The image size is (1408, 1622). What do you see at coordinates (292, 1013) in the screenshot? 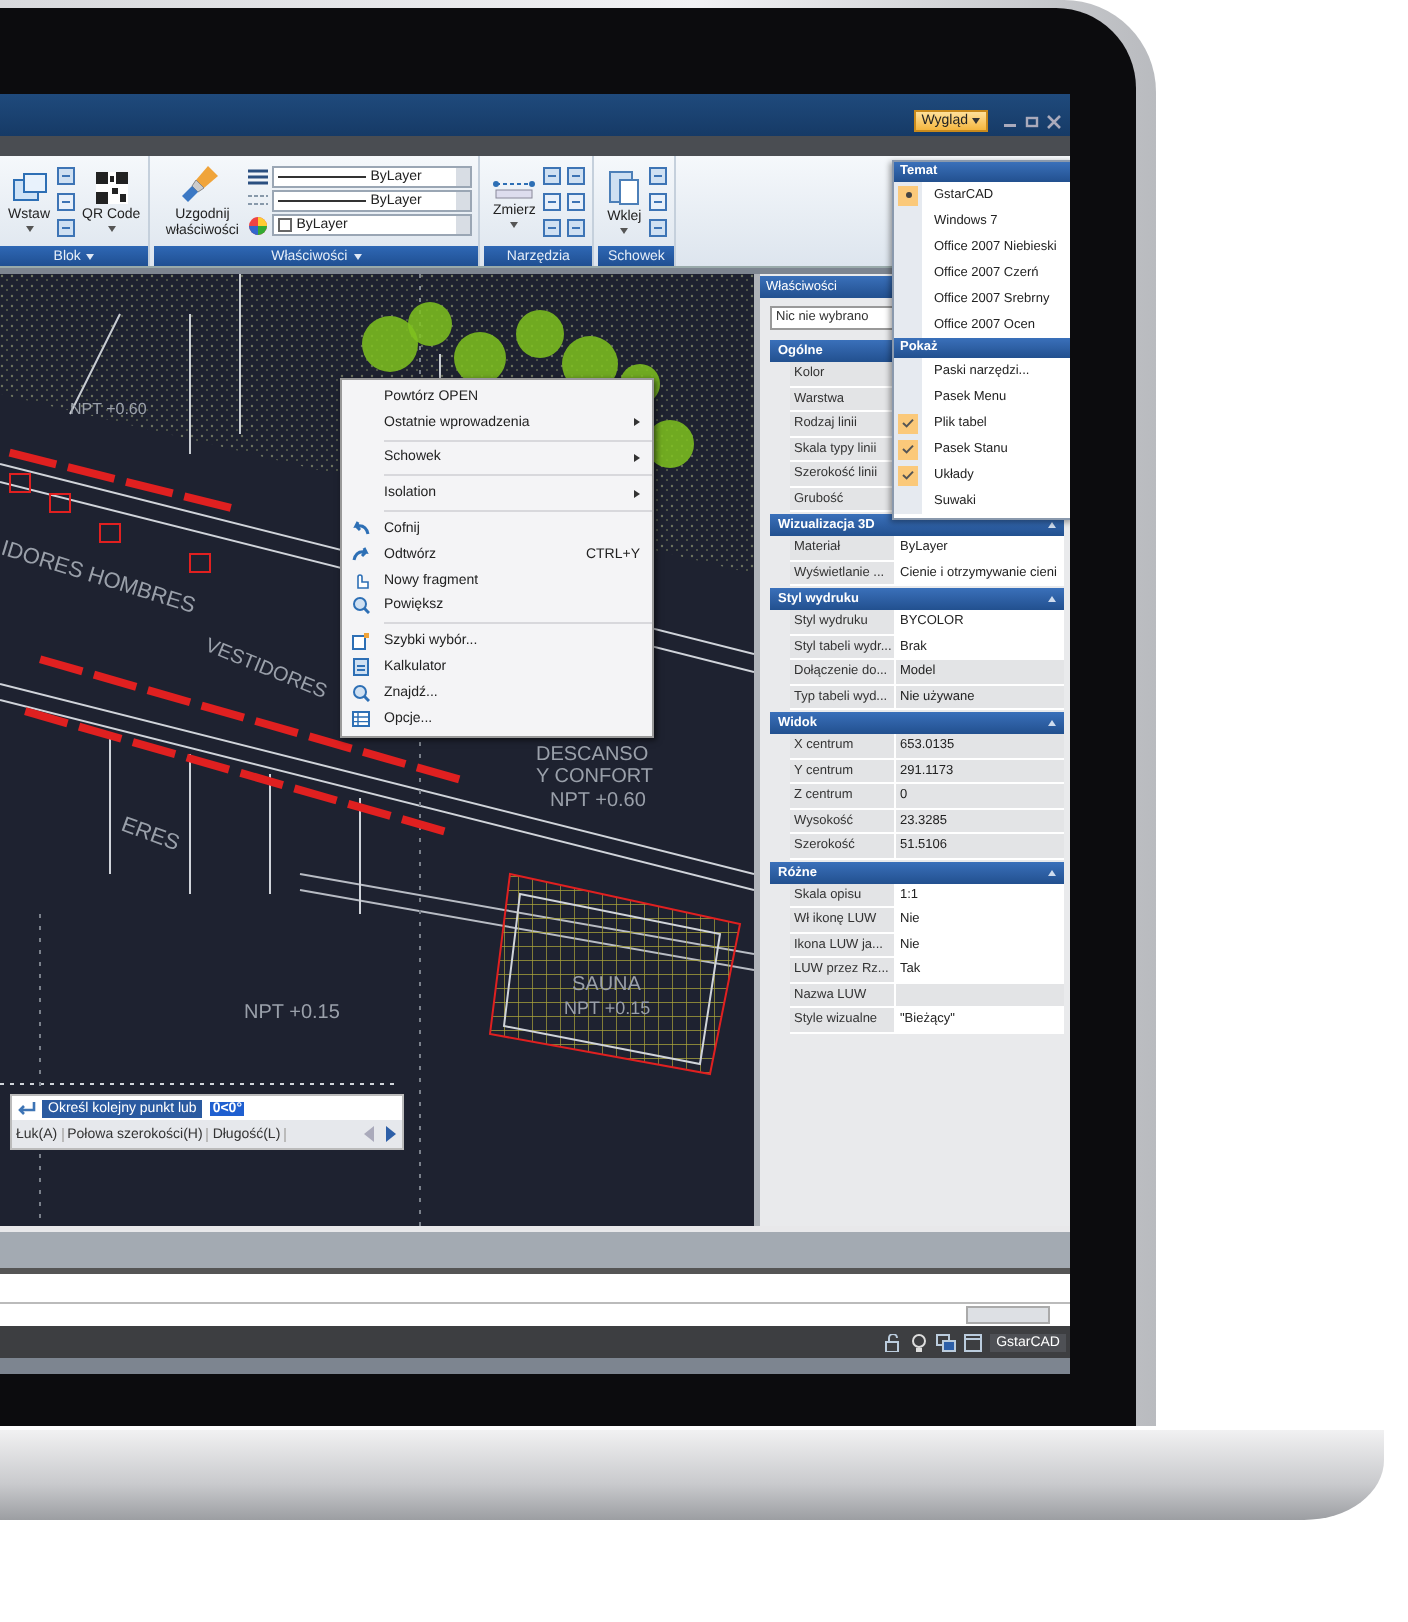
I see `drawing-label: NPT +0.15` at bounding box center [292, 1013].